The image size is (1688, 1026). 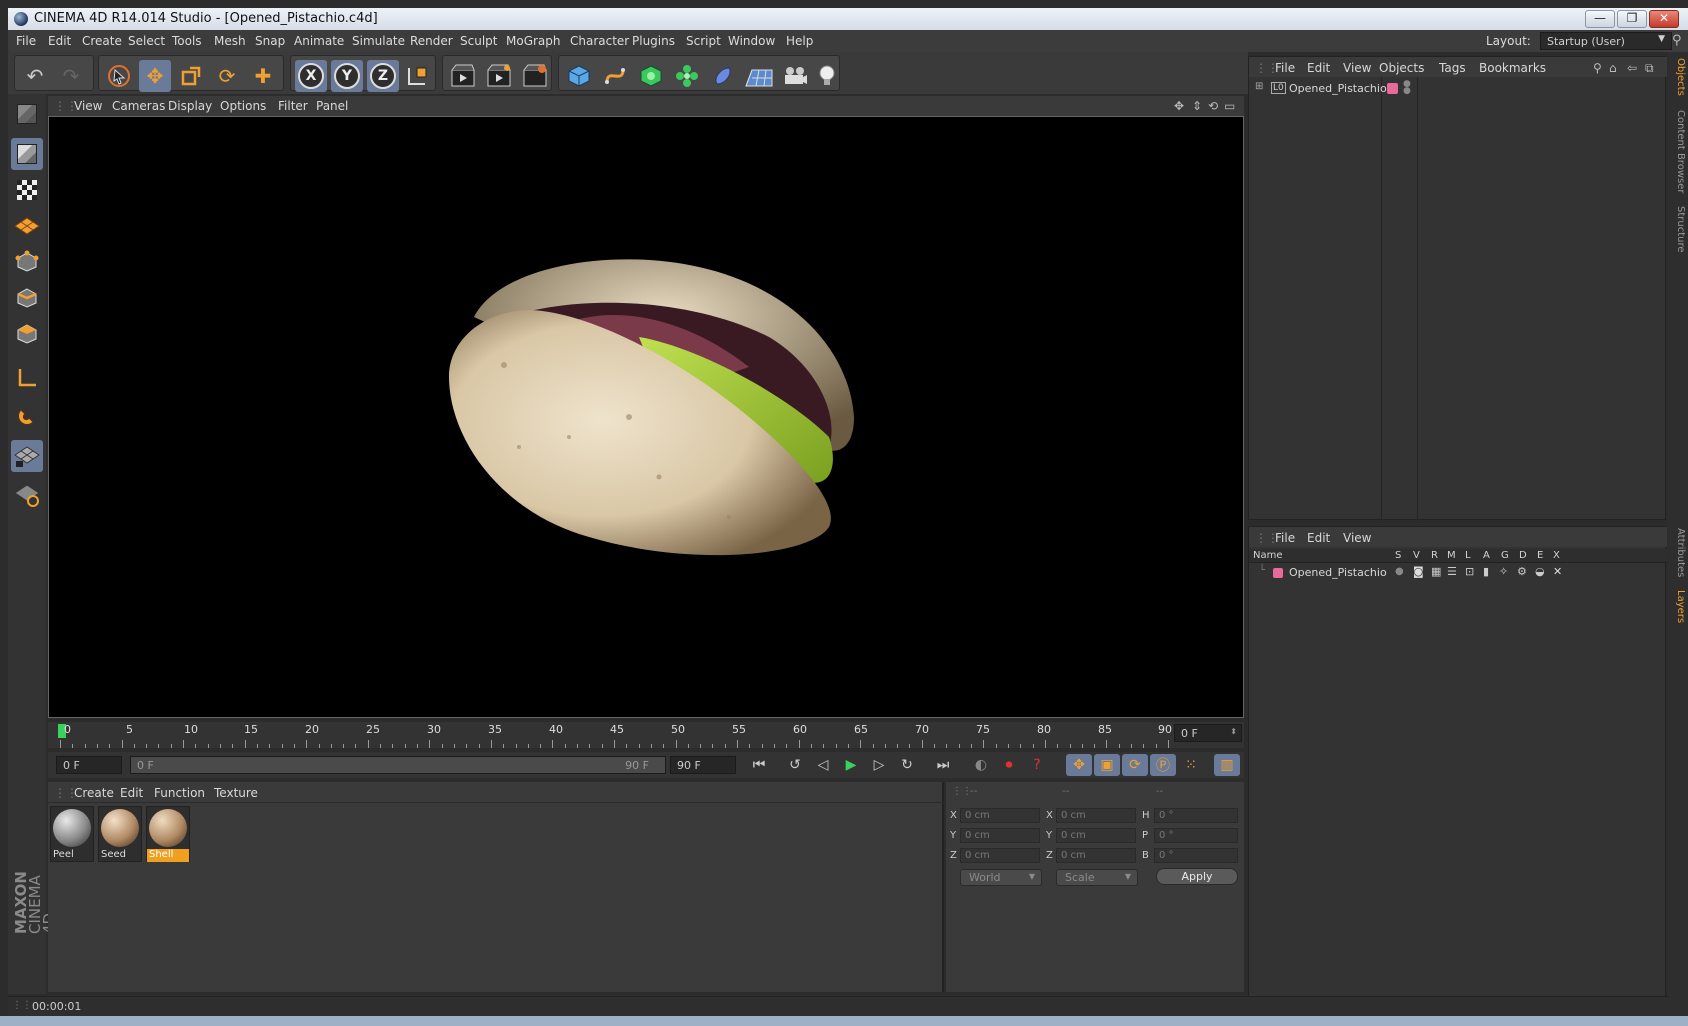 What do you see at coordinates (1664, 19) in the screenshot?
I see `close-button: ✕` at bounding box center [1664, 19].